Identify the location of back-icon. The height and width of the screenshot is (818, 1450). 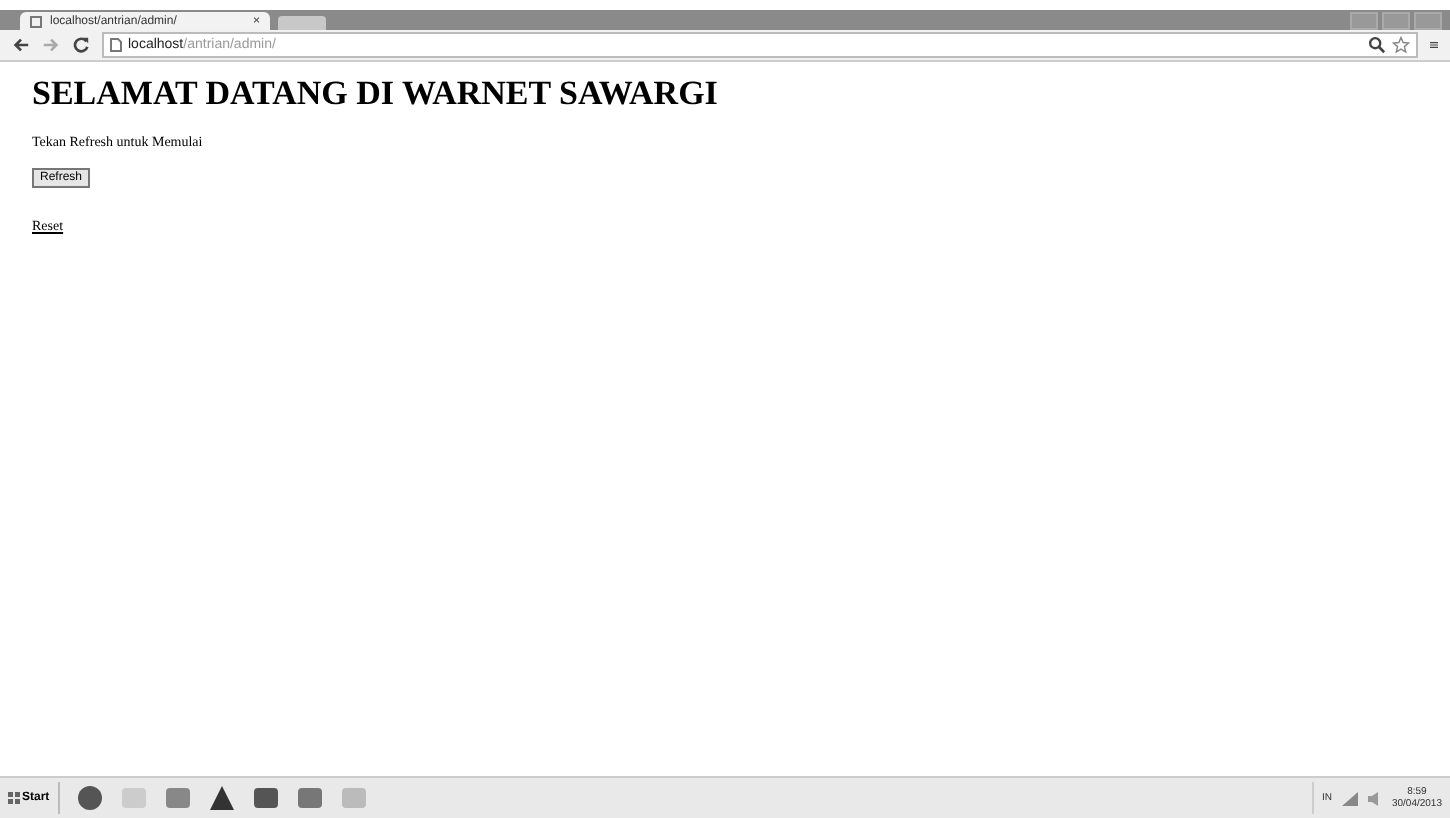
(21, 45).